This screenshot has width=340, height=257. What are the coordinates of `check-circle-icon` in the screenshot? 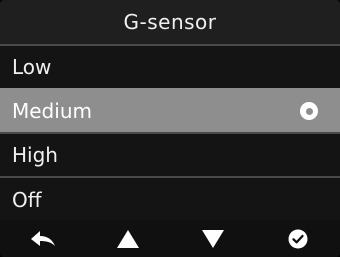 It's located at (297, 238).